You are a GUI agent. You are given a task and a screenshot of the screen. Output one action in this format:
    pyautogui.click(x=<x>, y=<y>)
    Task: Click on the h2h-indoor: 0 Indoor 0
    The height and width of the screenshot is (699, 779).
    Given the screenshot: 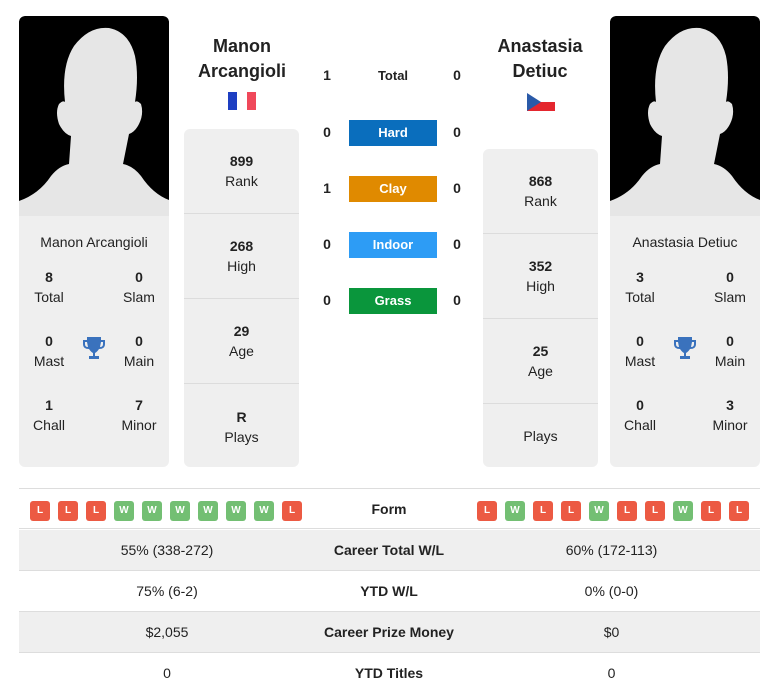 What is the action you would take?
    pyautogui.click(x=390, y=245)
    